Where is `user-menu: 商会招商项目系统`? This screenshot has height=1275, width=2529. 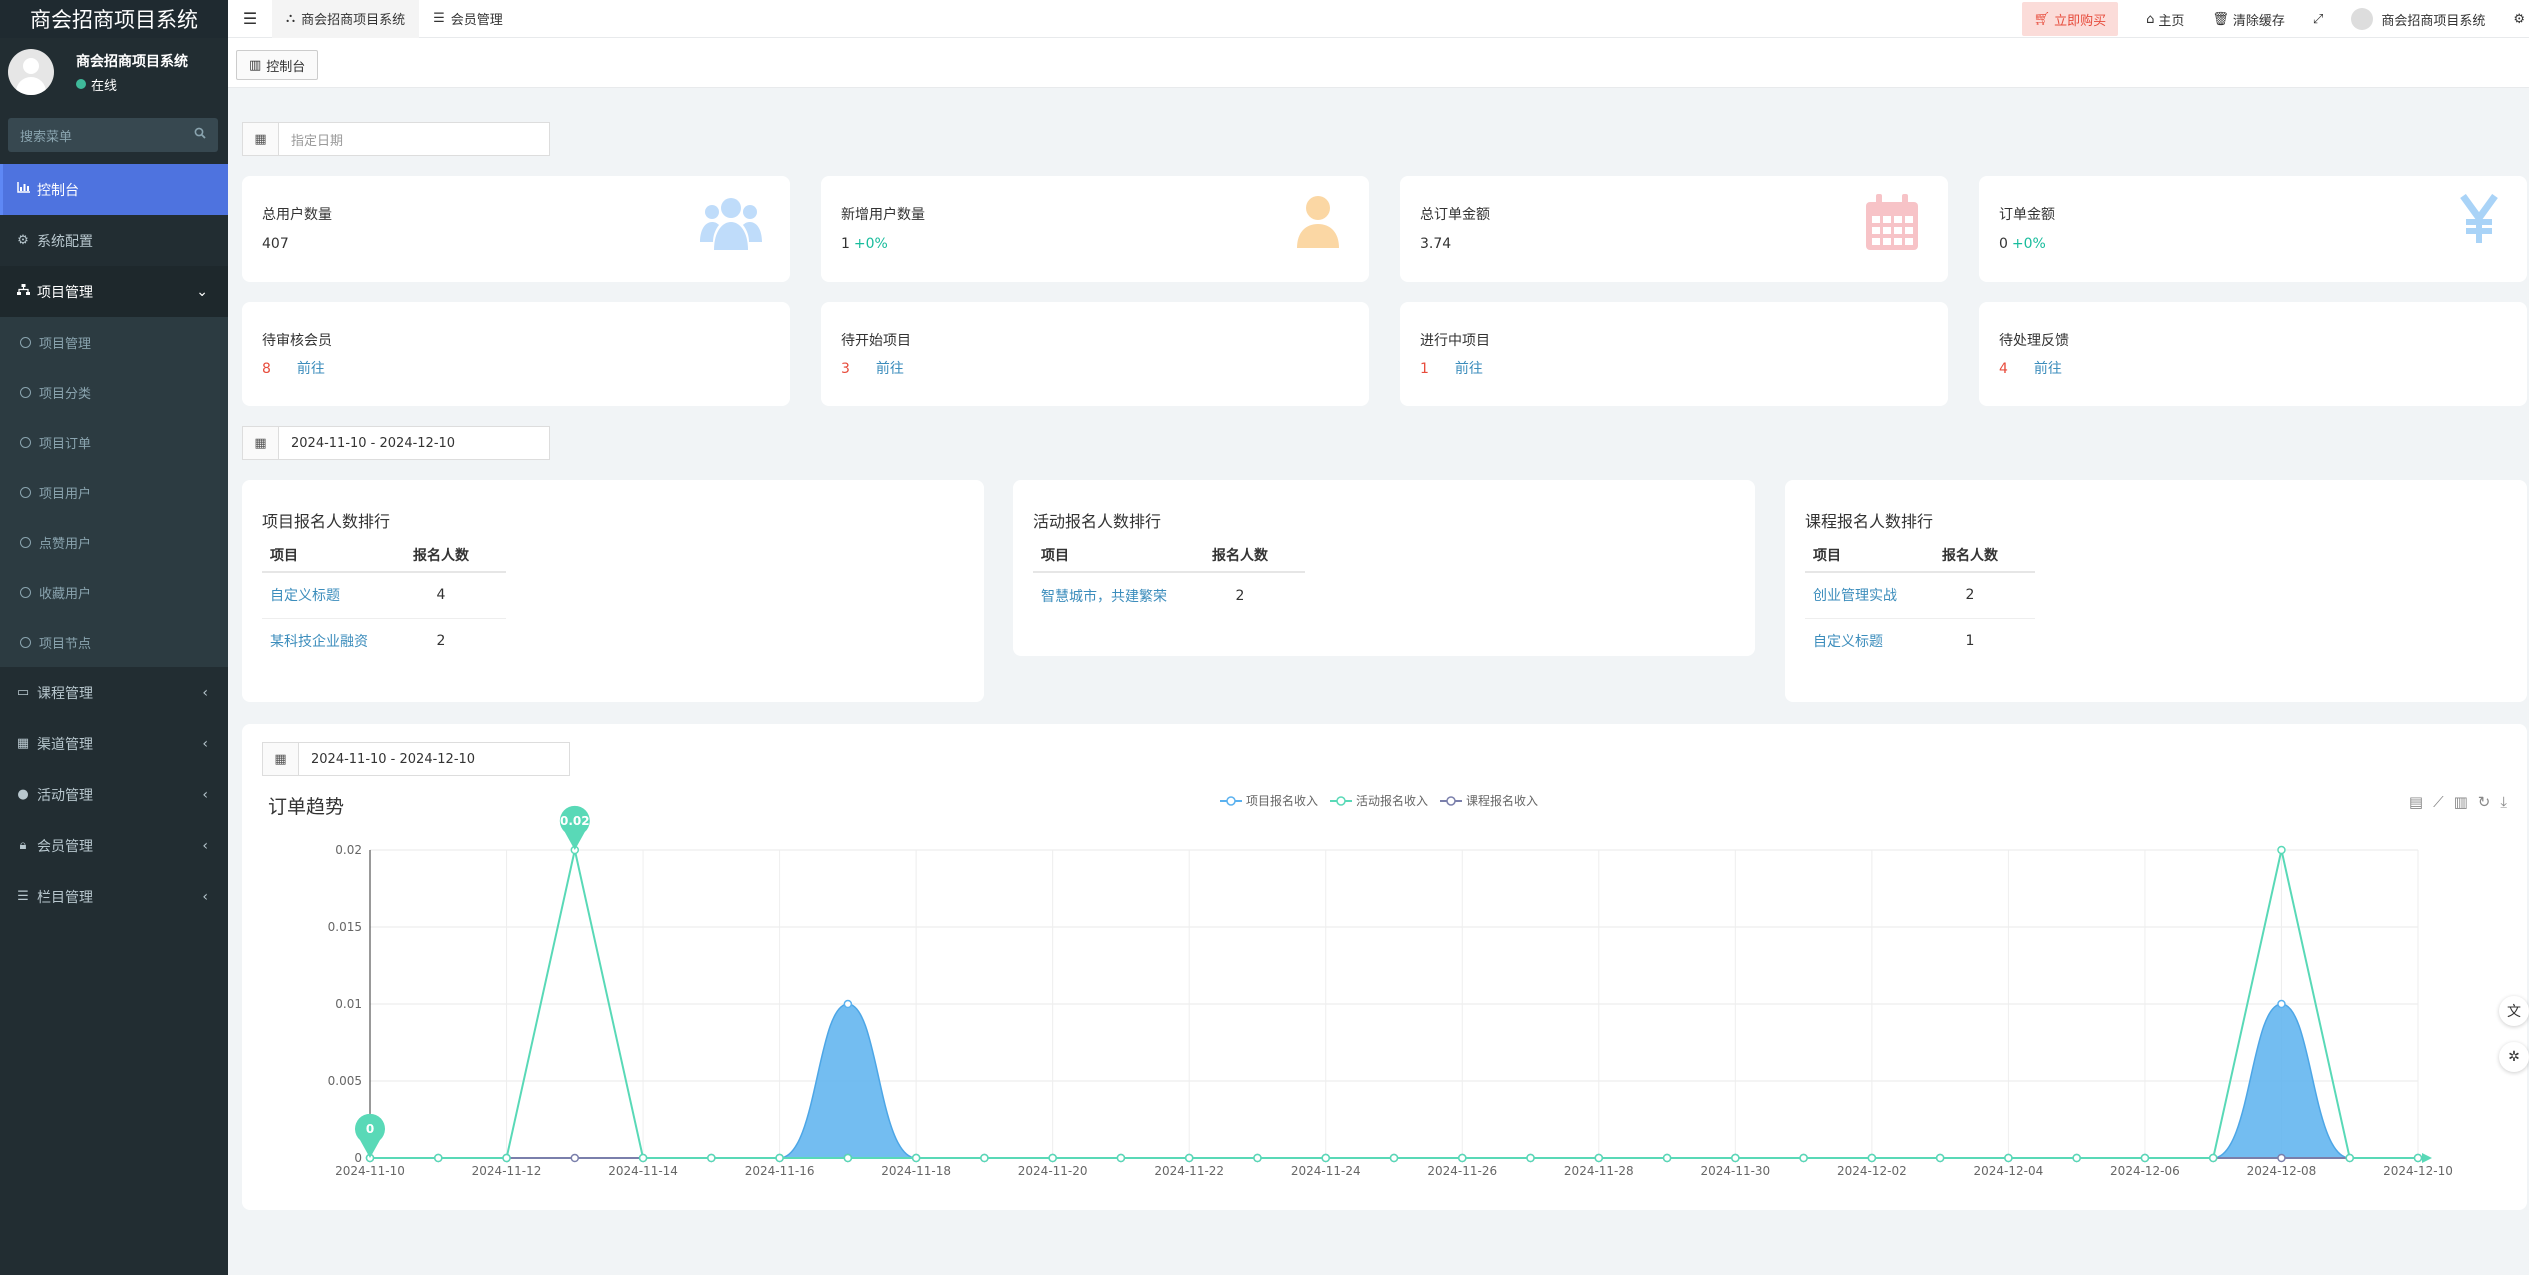
user-menu: 商会招商项目系统 is located at coordinates (2418, 19).